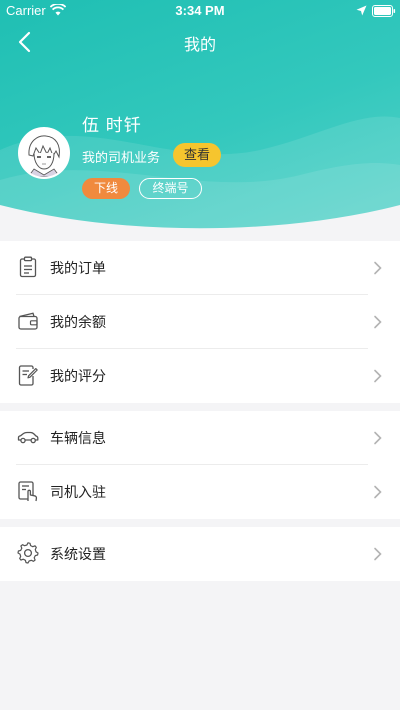 This screenshot has height=710, width=400. I want to click on avatar-illustration, so click(44, 153).